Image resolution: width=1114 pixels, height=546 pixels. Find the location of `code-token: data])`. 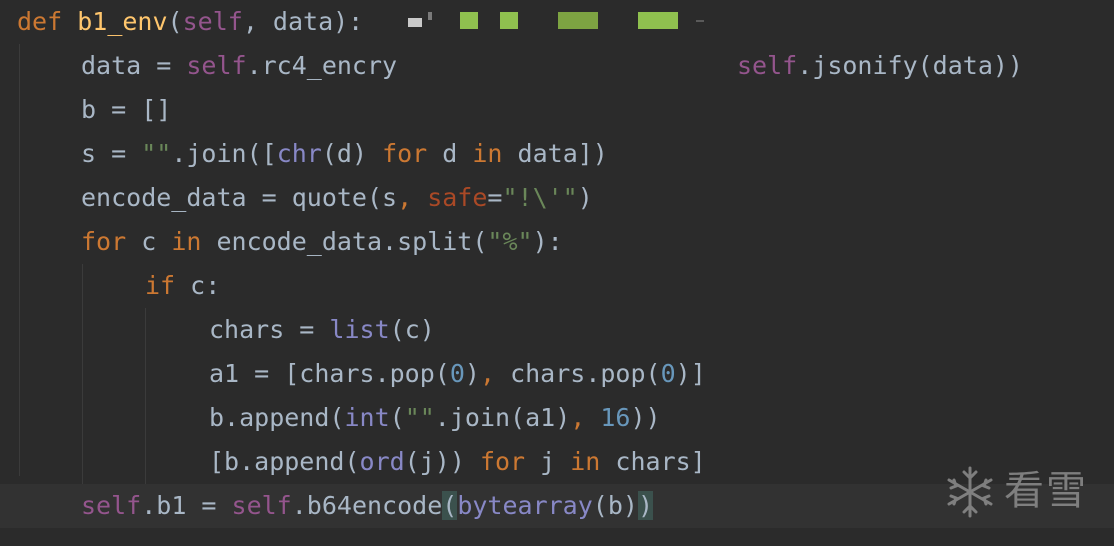

code-token: data]) is located at coordinates (555, 153).